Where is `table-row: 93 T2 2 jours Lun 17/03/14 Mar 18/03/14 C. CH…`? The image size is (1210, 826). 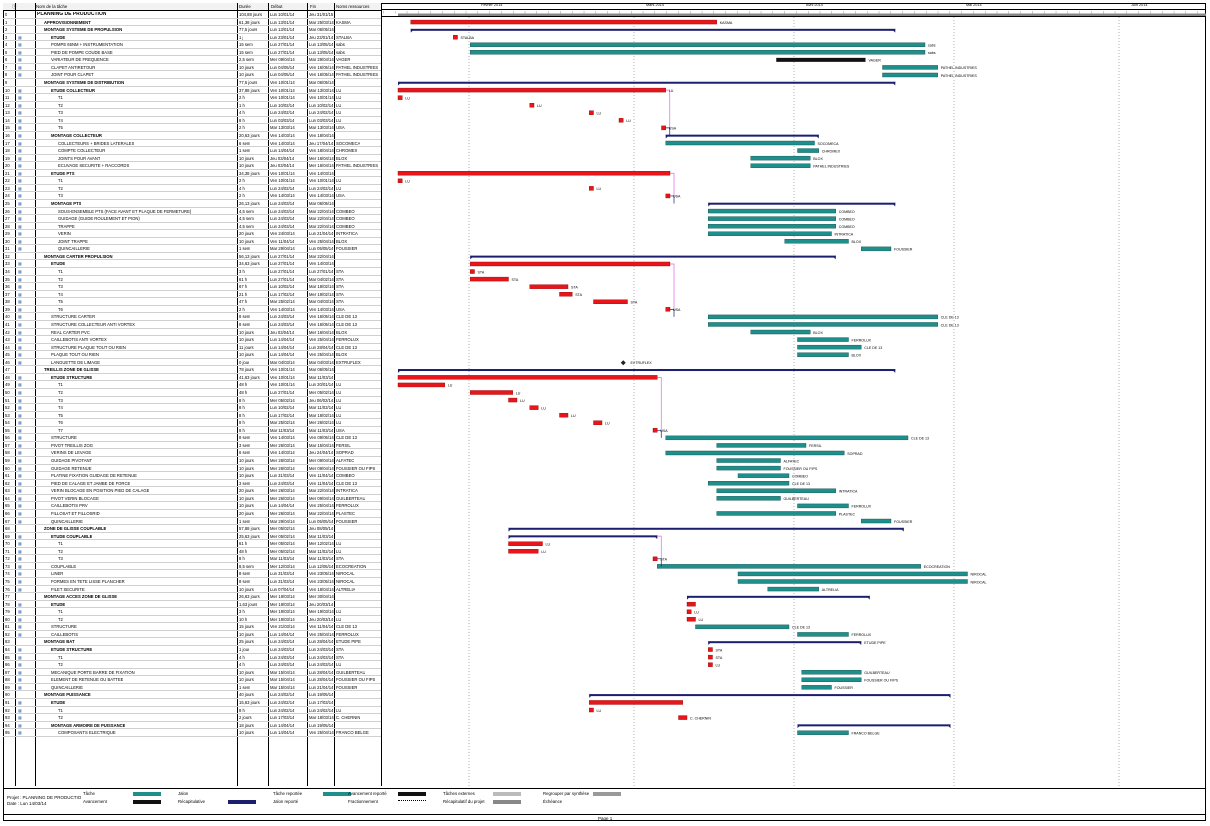
table-row: 93 T2 2 jours Lun 17/03/14 Mar 18/03/14 C. CH… is located at coordinates (192, 718).